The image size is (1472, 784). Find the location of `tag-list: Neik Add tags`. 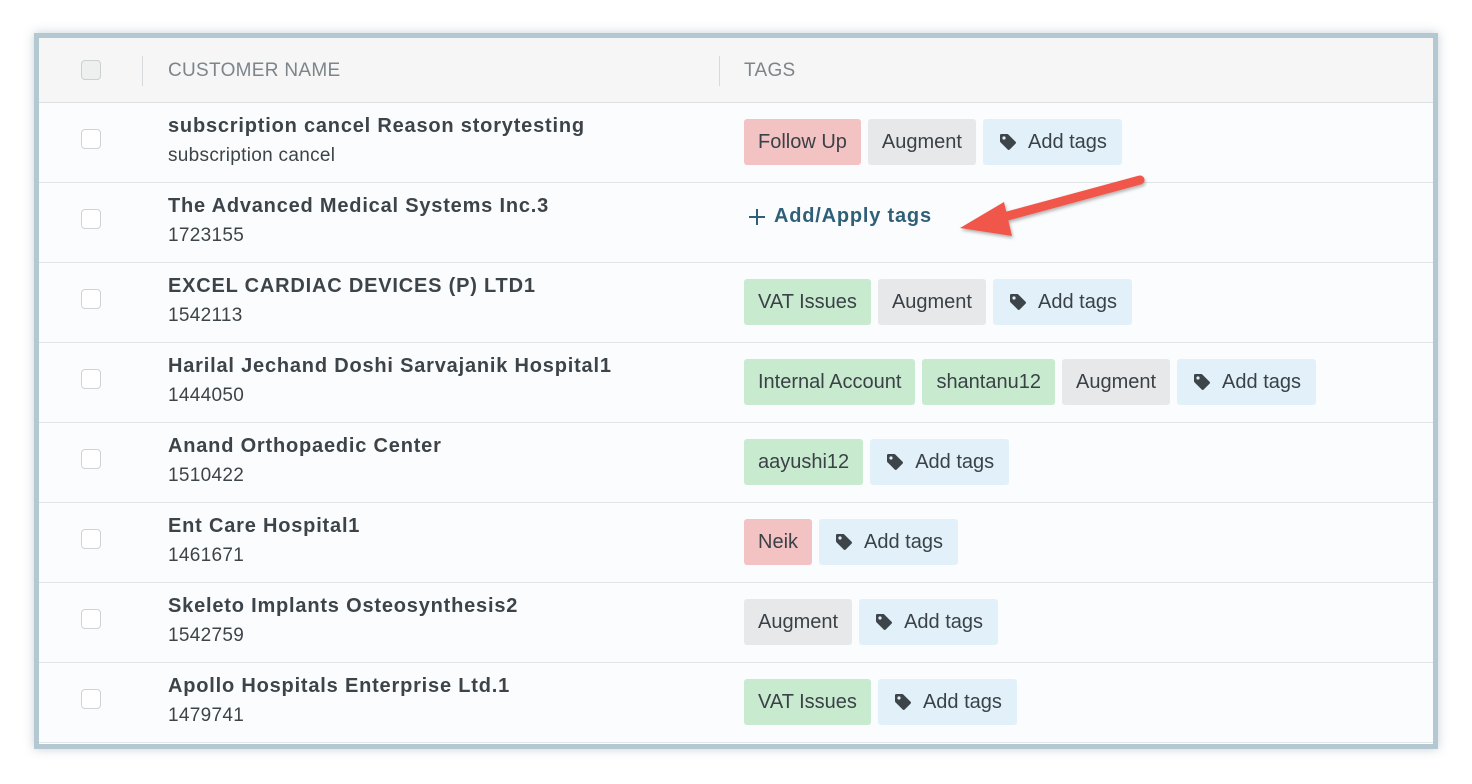

tag-list: Neik Add tags is located at coordinates (851, 542).